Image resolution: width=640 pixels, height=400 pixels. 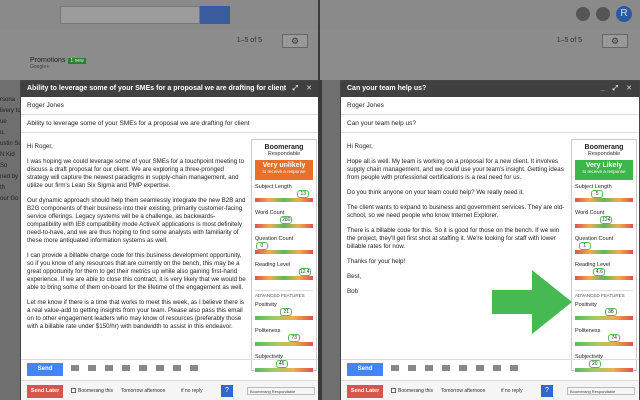 I want to click on advanced-features-label: ADVANCED FEATURES, so click(x=604, y=294).